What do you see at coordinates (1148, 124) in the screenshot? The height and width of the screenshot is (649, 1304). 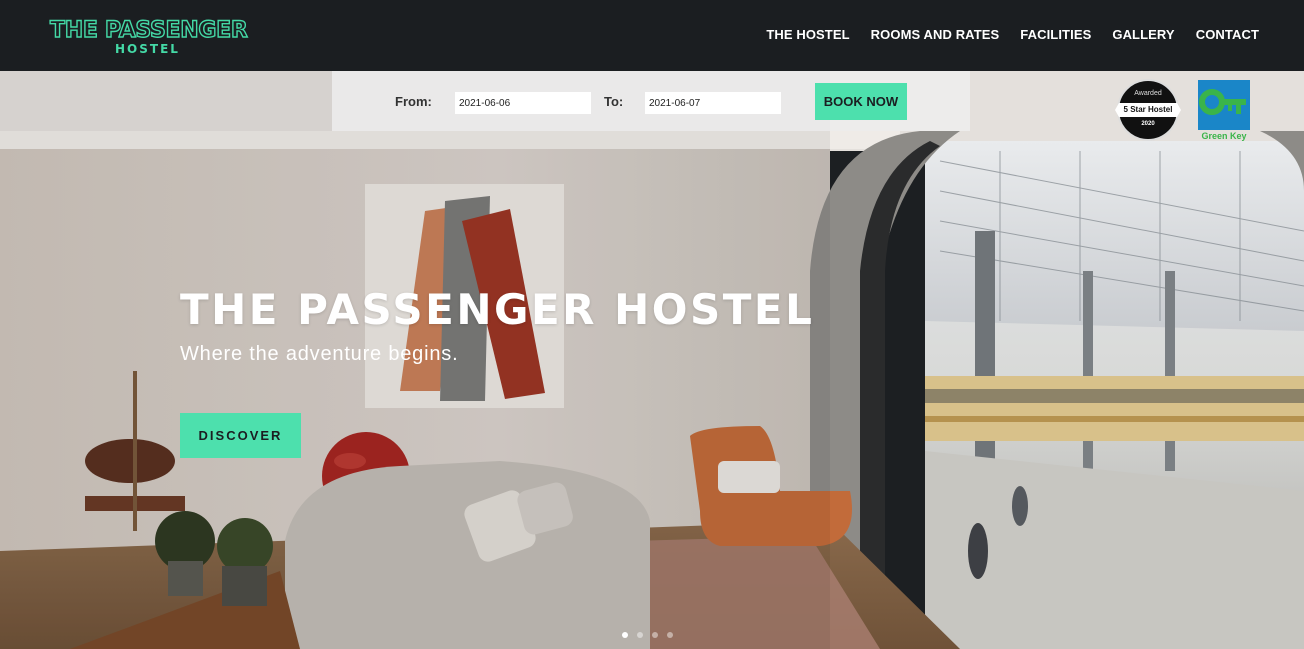 I see `badge-year: 2020` at bounding box center [1148, 124].